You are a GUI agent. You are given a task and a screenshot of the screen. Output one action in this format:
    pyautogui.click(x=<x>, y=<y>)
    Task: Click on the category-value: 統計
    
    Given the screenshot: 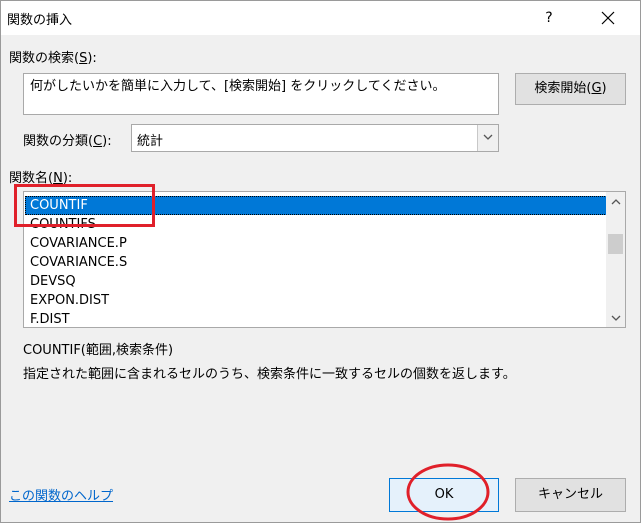 What is the action you would take?
    pyautogui.click(x=150, y=141)
    